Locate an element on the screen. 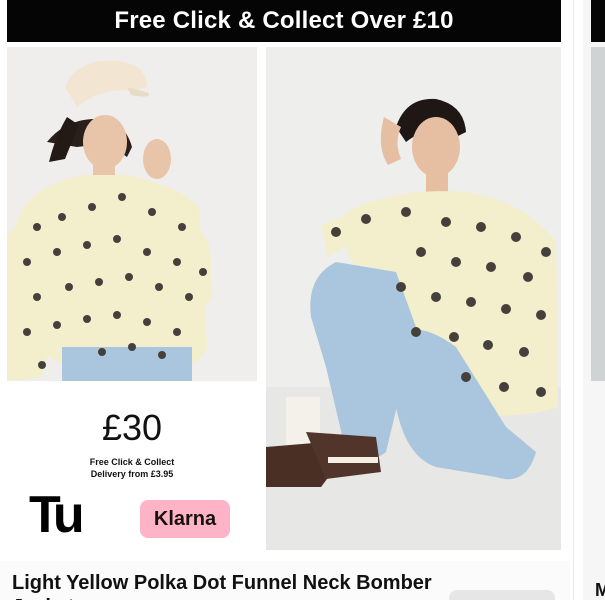 Image resolution: width=605 pixels, height=600 pixels. tu-brand-logo: Tu is located at coordinates (57, 515).